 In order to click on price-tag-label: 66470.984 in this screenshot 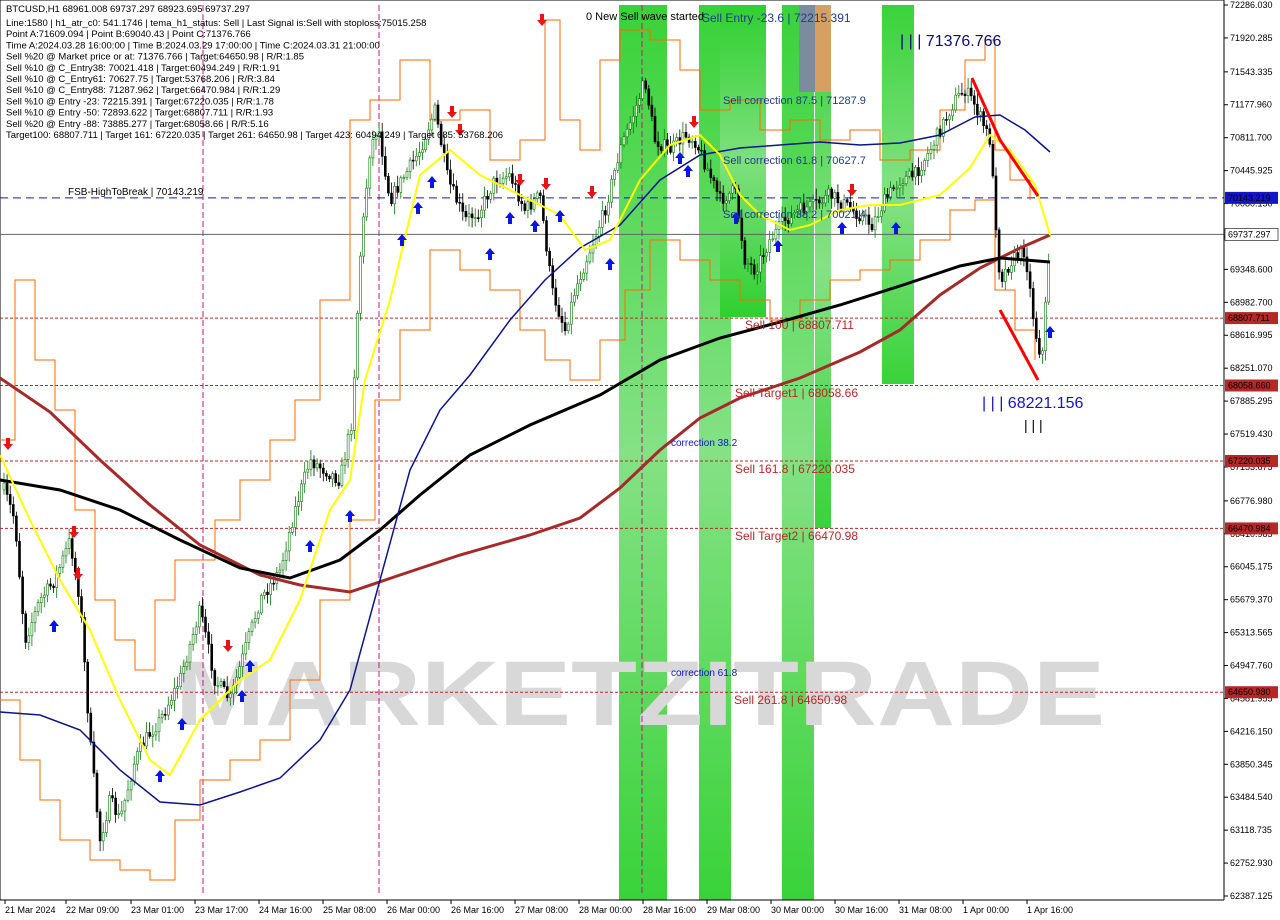, I will do `click(1249, 528)`.